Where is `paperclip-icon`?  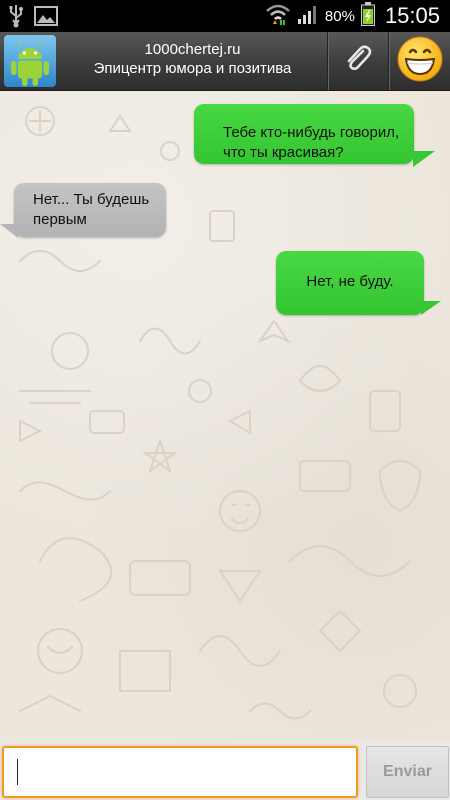 paperclip-icon is located at coordinates (358, 61).